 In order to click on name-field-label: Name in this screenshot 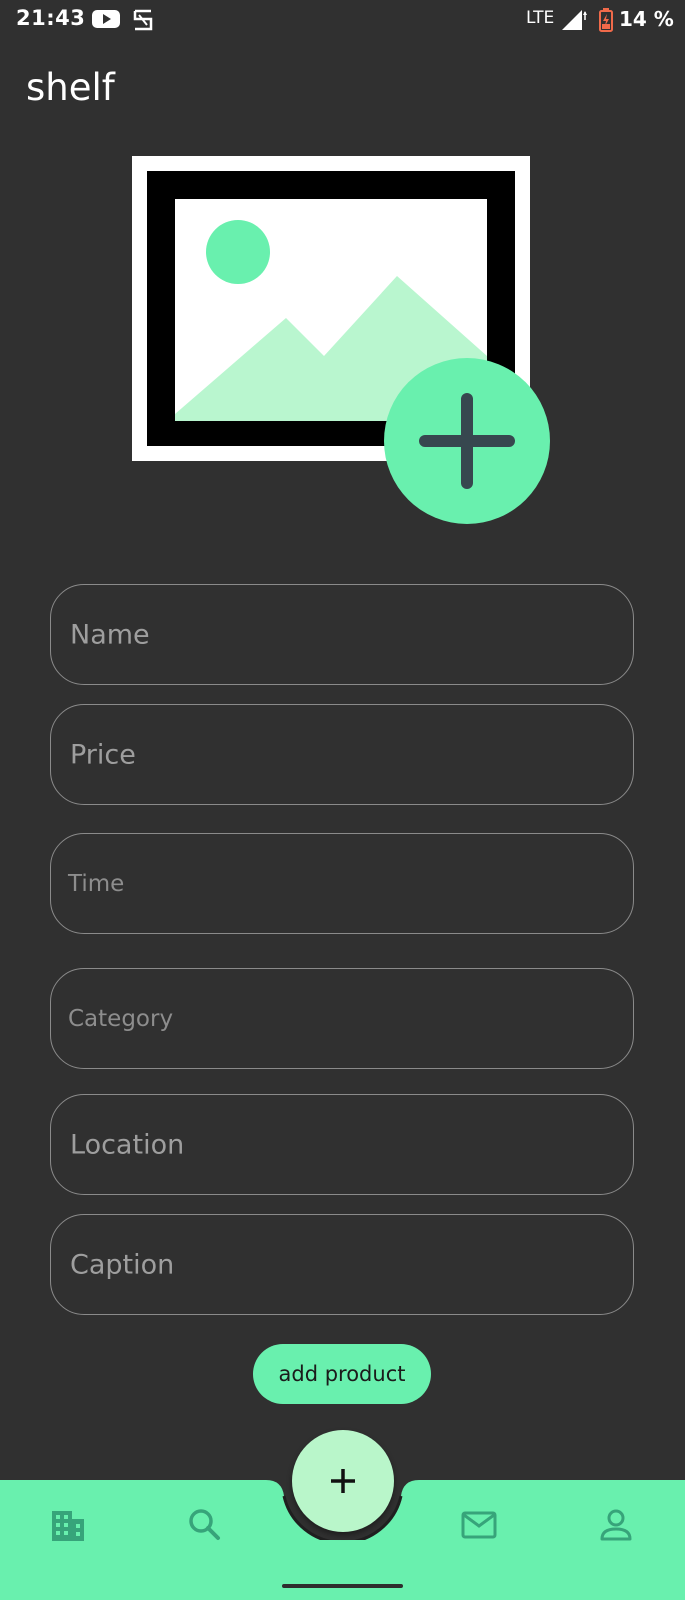, I will do `click(110, 634)`.